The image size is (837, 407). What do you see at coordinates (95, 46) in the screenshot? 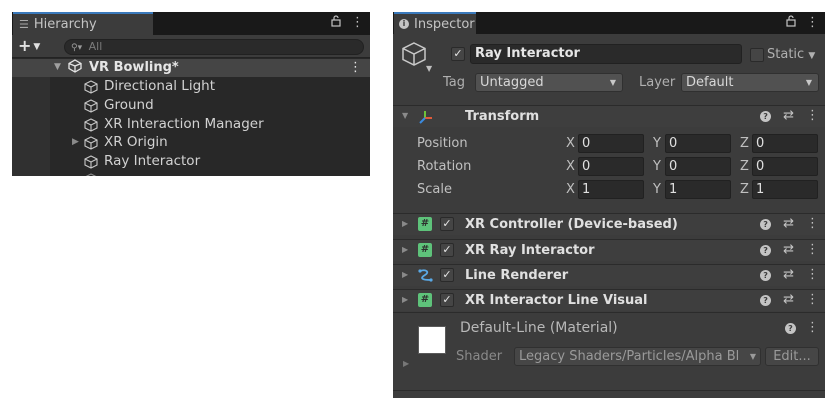
I see `search-placeholder: All` at bounding box center [95, 46].